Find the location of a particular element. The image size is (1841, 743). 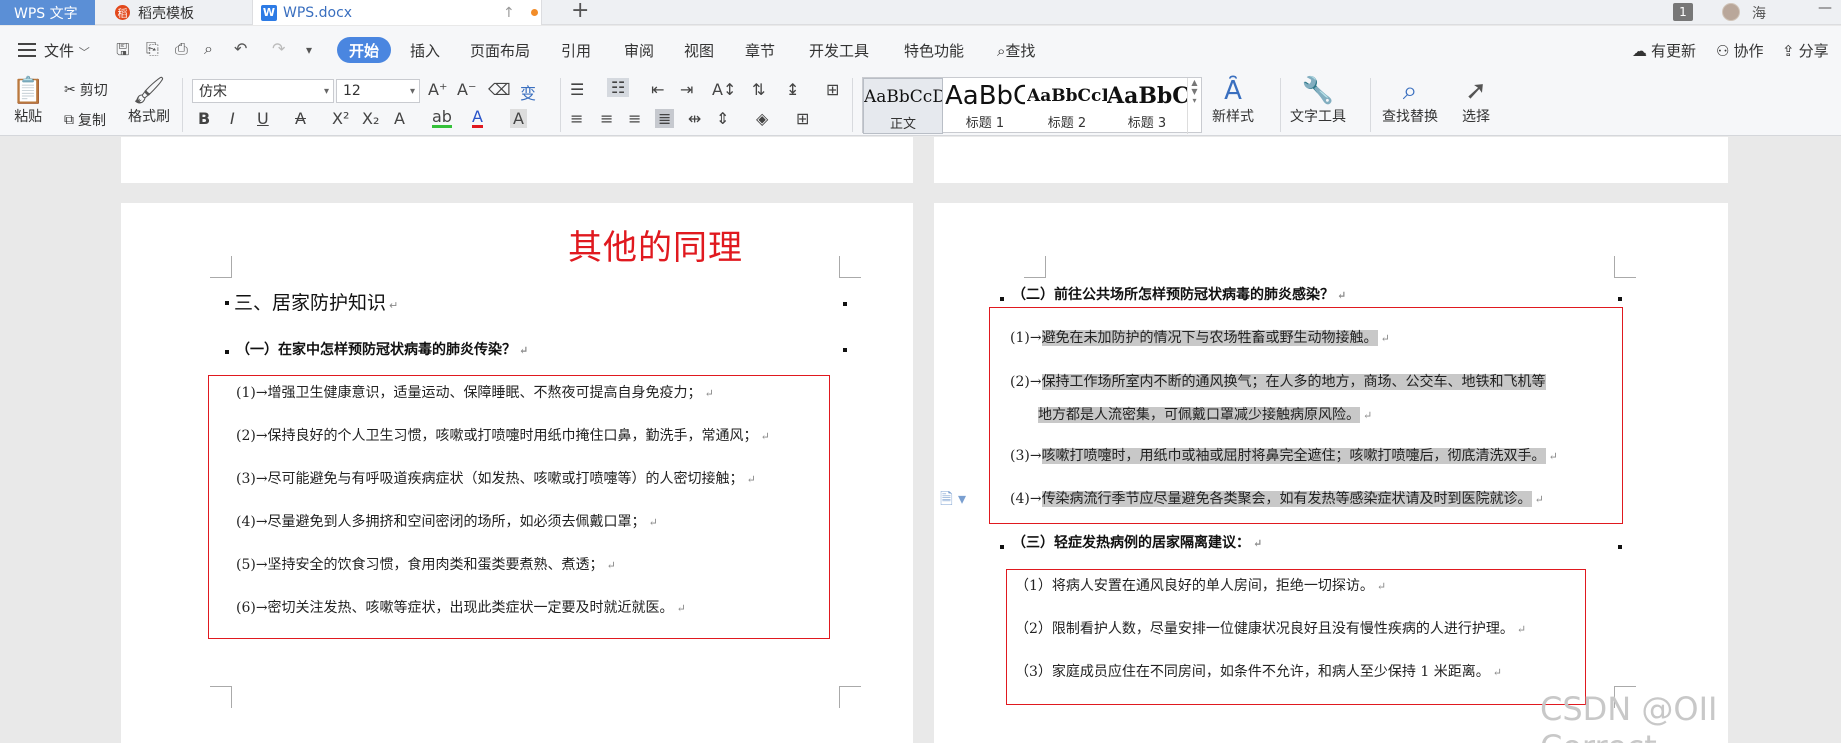

list-item: (3)→尽可能避免与有呼吸道疾病症状（如发热、咳嗽或打喷嚏等）的人密切接触； ↵ is located at coordinates (496, 478).